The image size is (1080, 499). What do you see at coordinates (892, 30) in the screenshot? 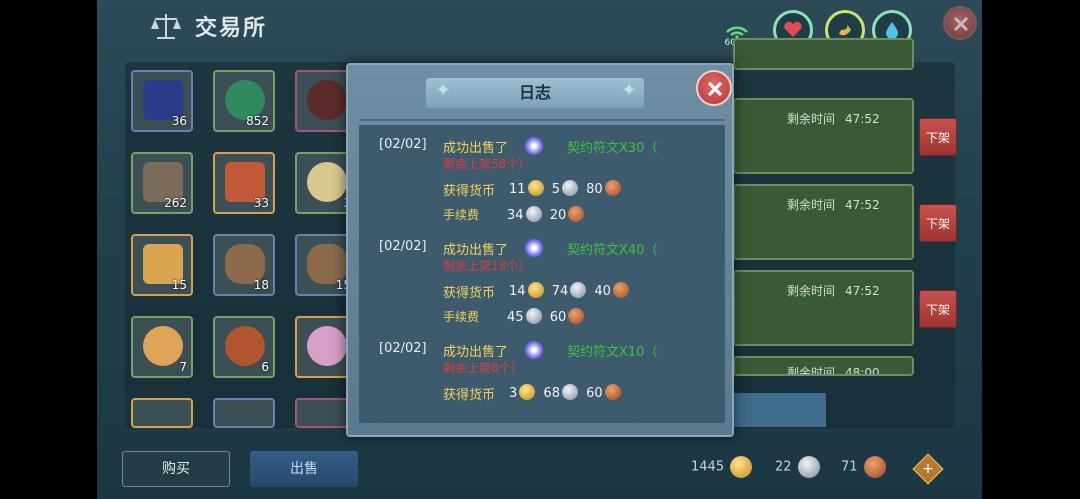
I see `water-icon` at bounding box center [892, 30].